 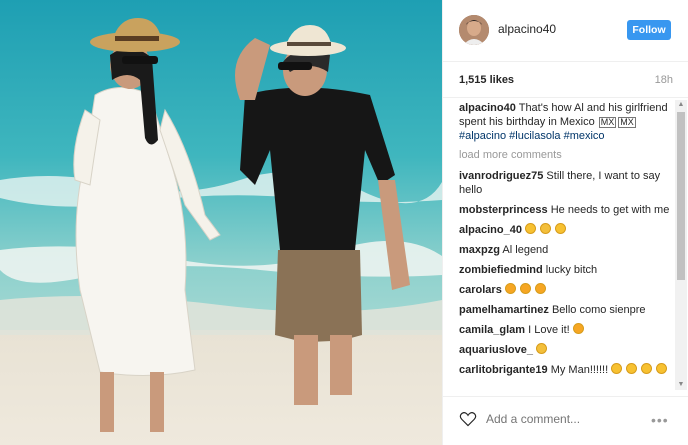 What do you see at coordinates (681, 385) in the screenshot?
I see `scroll-down-arrow-icon: ▼` at bounding box center [681, 385].